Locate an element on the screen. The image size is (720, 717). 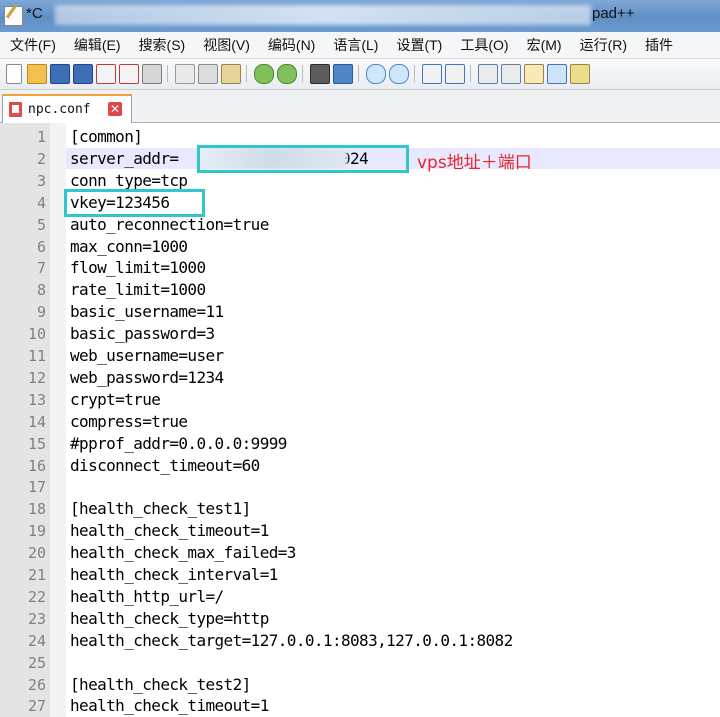
code-line: 8 rate_limit=1000 is located at coordinates (360, 290).